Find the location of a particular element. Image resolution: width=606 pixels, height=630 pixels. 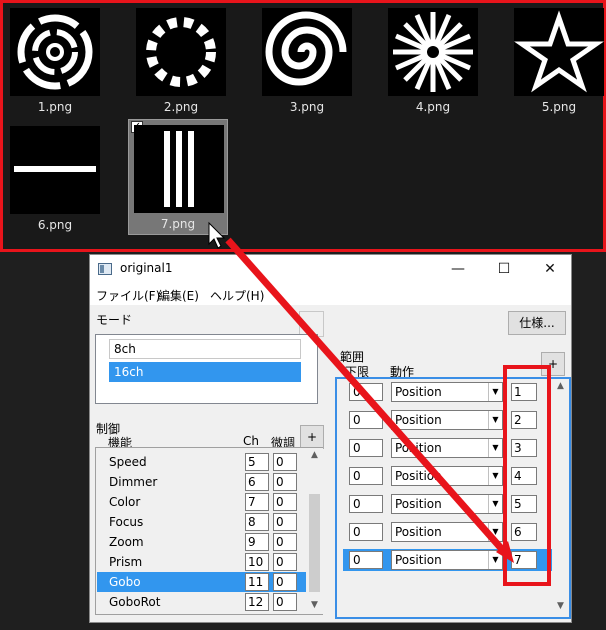

horizontal-line-gobo-icon is located at coordinates (55, 170).